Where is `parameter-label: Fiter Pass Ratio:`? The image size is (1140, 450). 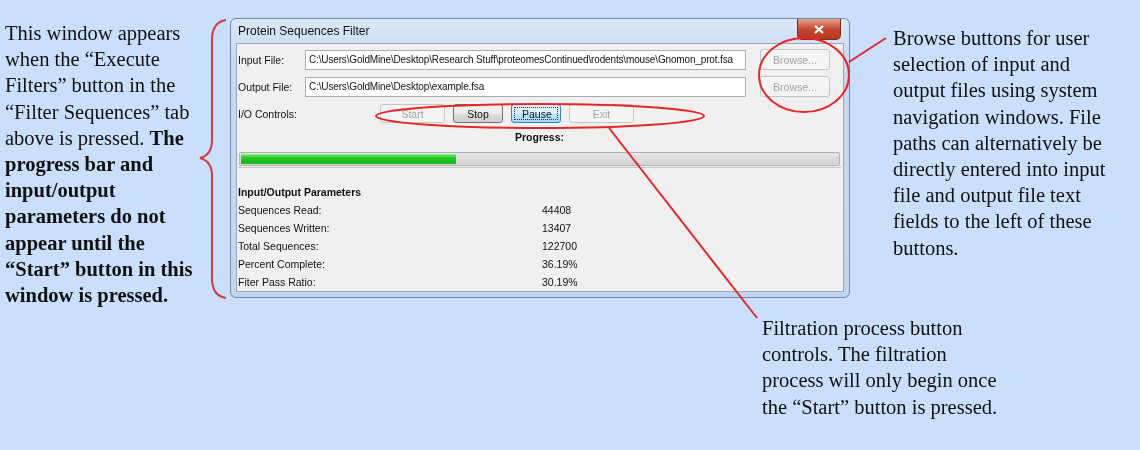
parameter-label: Fiter Pass Ratio: is located at coordinates (277, 282).